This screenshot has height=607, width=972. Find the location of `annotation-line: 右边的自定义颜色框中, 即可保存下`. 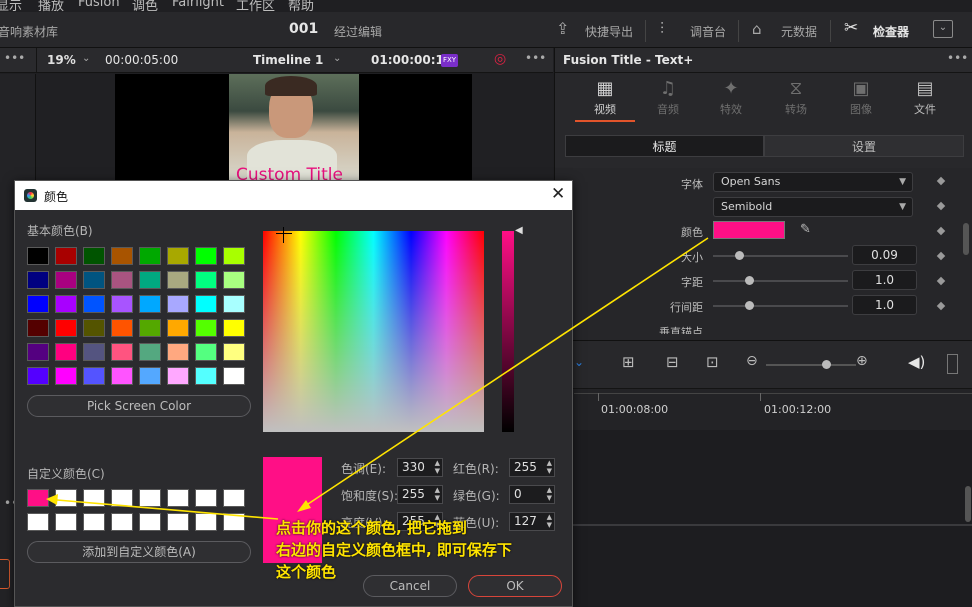

annotation-line: 右边的自定义颜色框中, 即可保存下 is located at coordinates (394, 550).